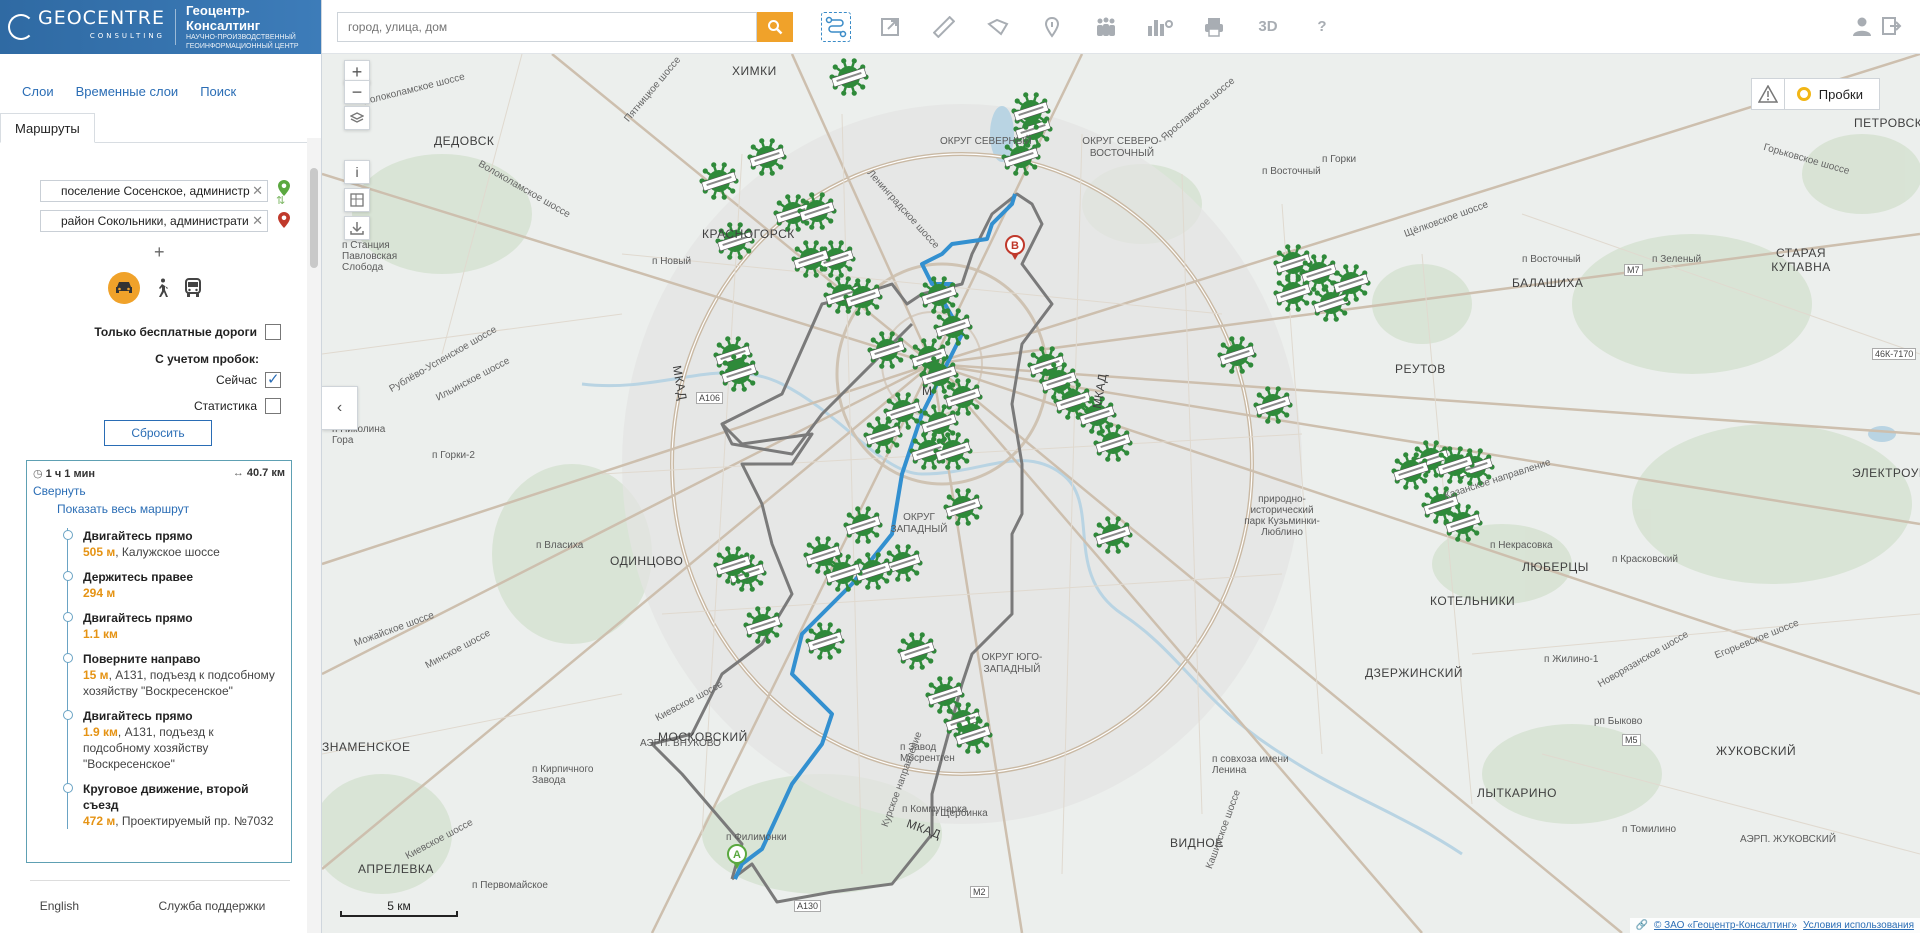  I want to click on support-link: Служба поддержки, so click(211, 906).